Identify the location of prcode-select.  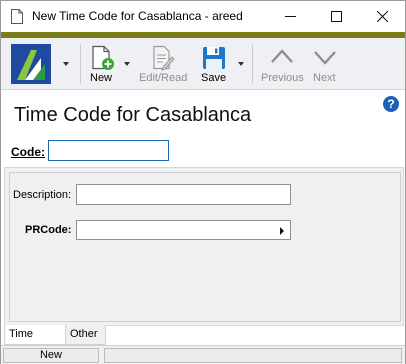
(183, 230).